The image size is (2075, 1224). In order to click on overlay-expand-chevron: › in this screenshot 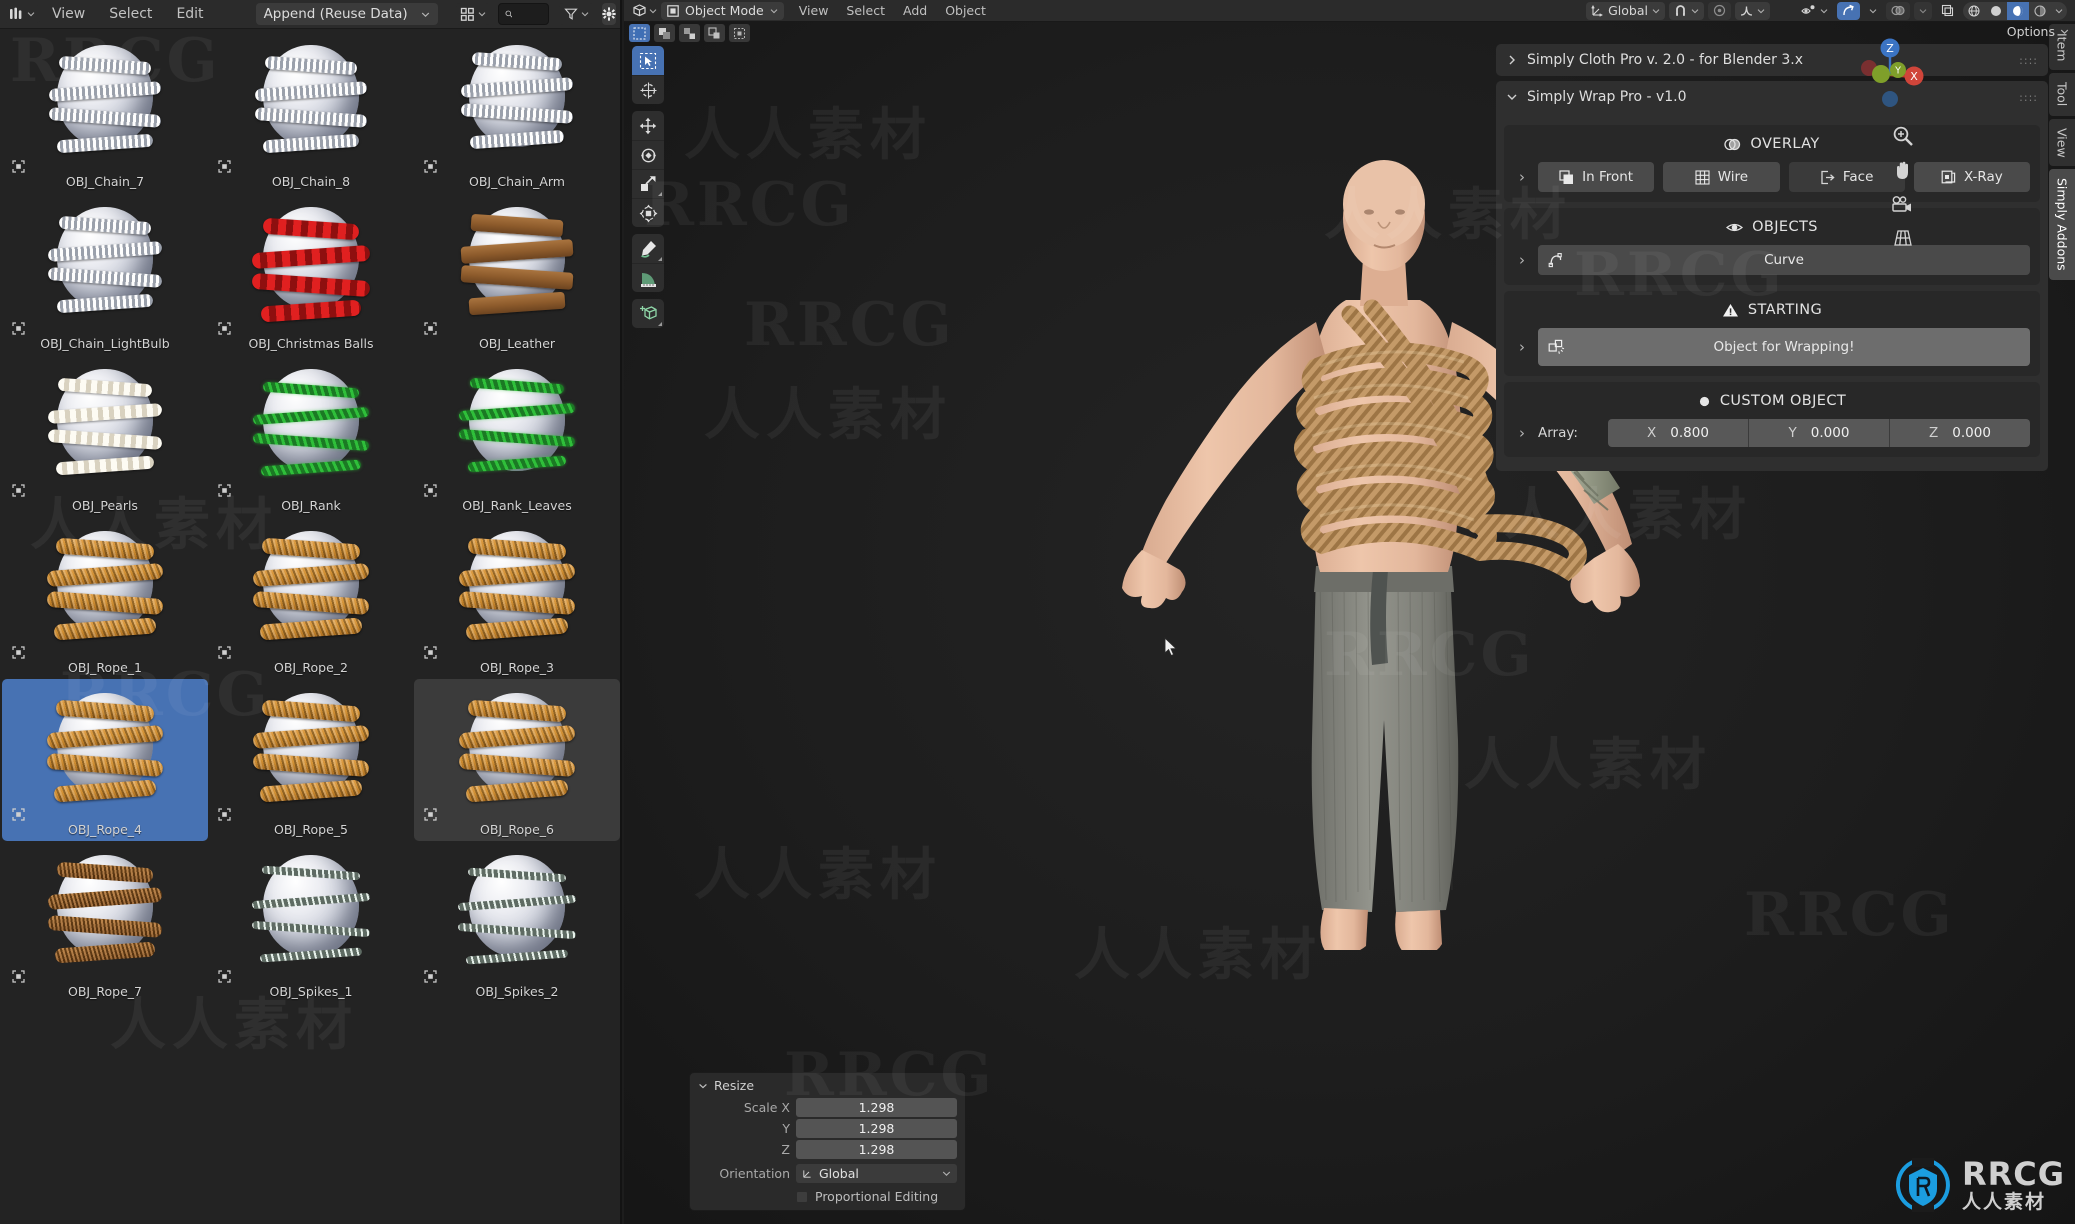, I will do `click(1522, 177)`.